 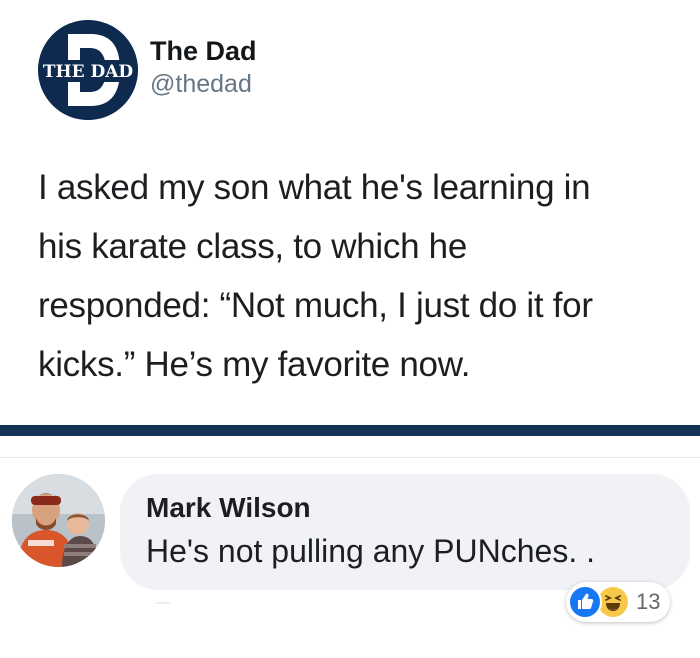 What do you see at coordinates (314, 187) in the screenshot?
I see `tweet-text-line: I asked my son what he's learning in` at bounding box center [314, 187].